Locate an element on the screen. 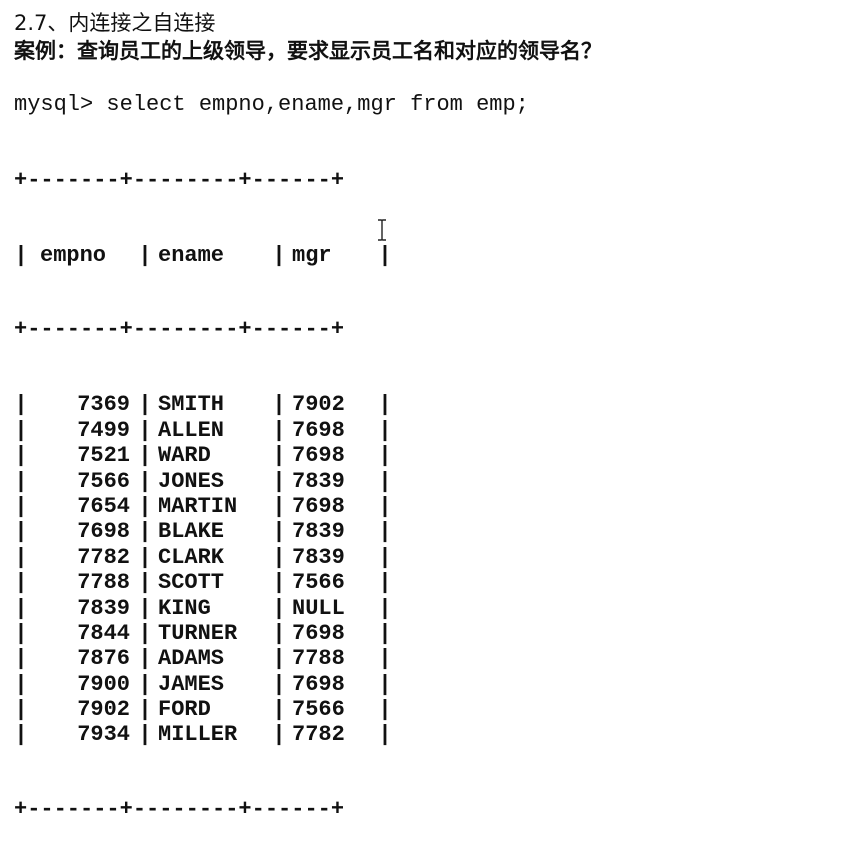  cell-ename: ADAMS is located at coordinates (191, 659).